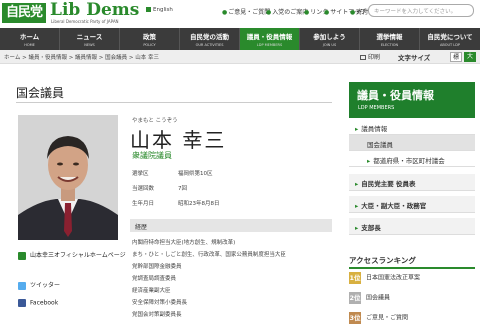  What do you see at coordinates (172, 174) in the screenshot?
I see `info-district: 選挙区 福岡県第10区` at bounding box center [172, 174].